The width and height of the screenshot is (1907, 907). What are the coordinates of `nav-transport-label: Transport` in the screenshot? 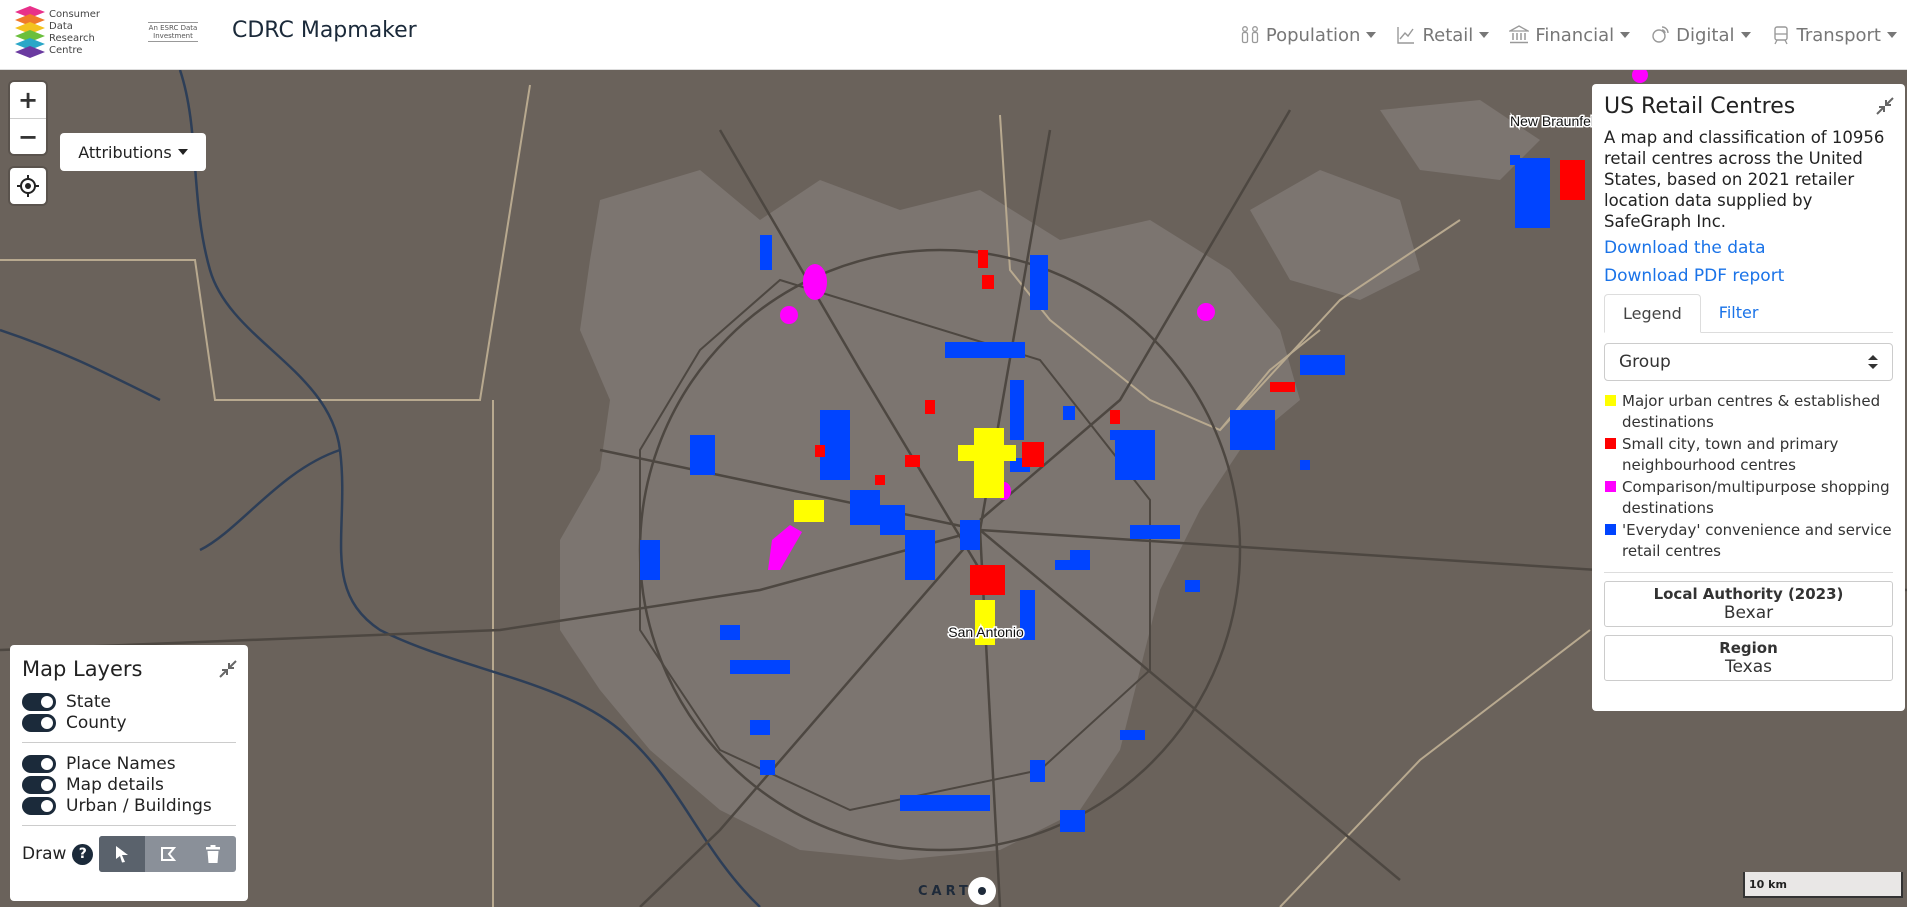 It's located at (1838, 35).